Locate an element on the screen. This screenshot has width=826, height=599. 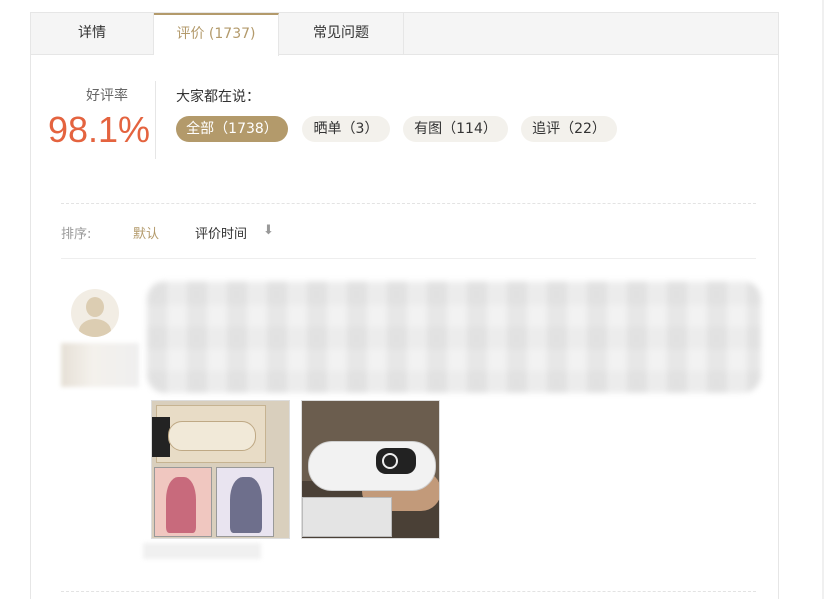
tab-faq: 常见问题 is located at coordinates (341, 34).